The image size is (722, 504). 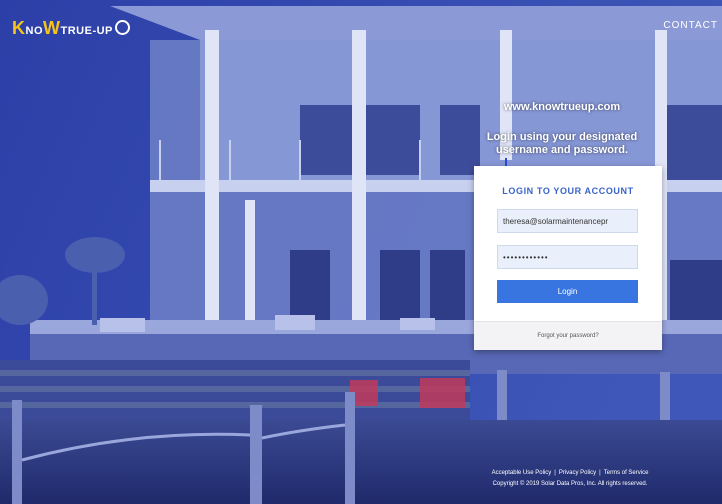 I want to click on brand-logo: K NO W TRUE-UP, so click(x=71, y=28).